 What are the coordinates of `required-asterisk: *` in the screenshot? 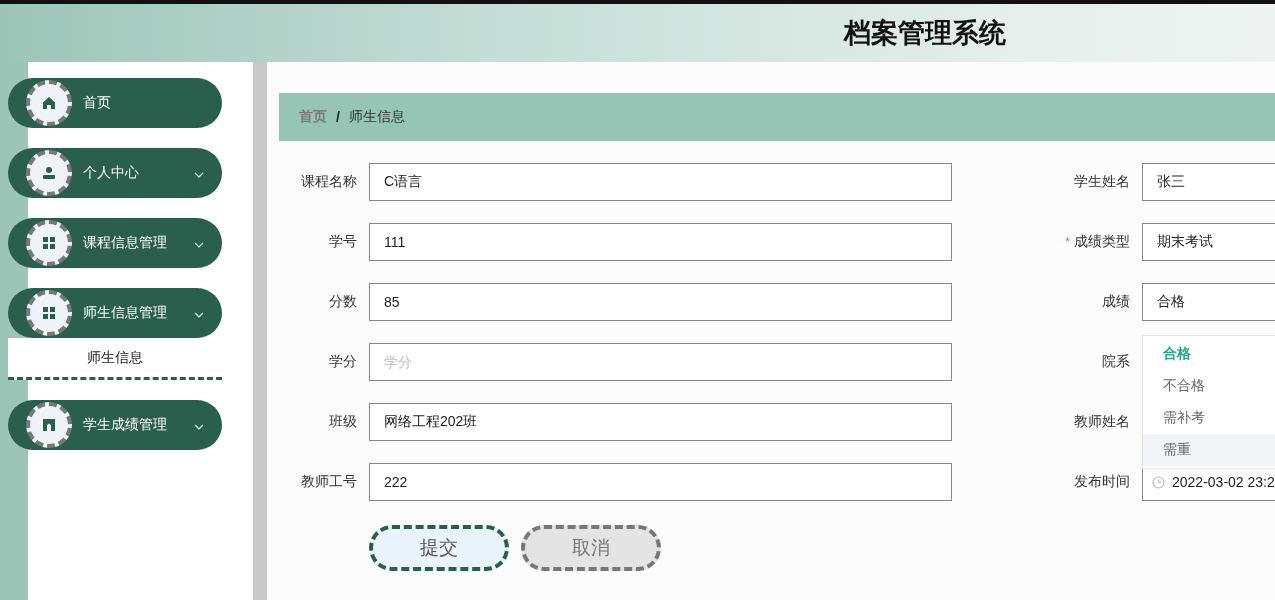 It's located at (1067, 242).